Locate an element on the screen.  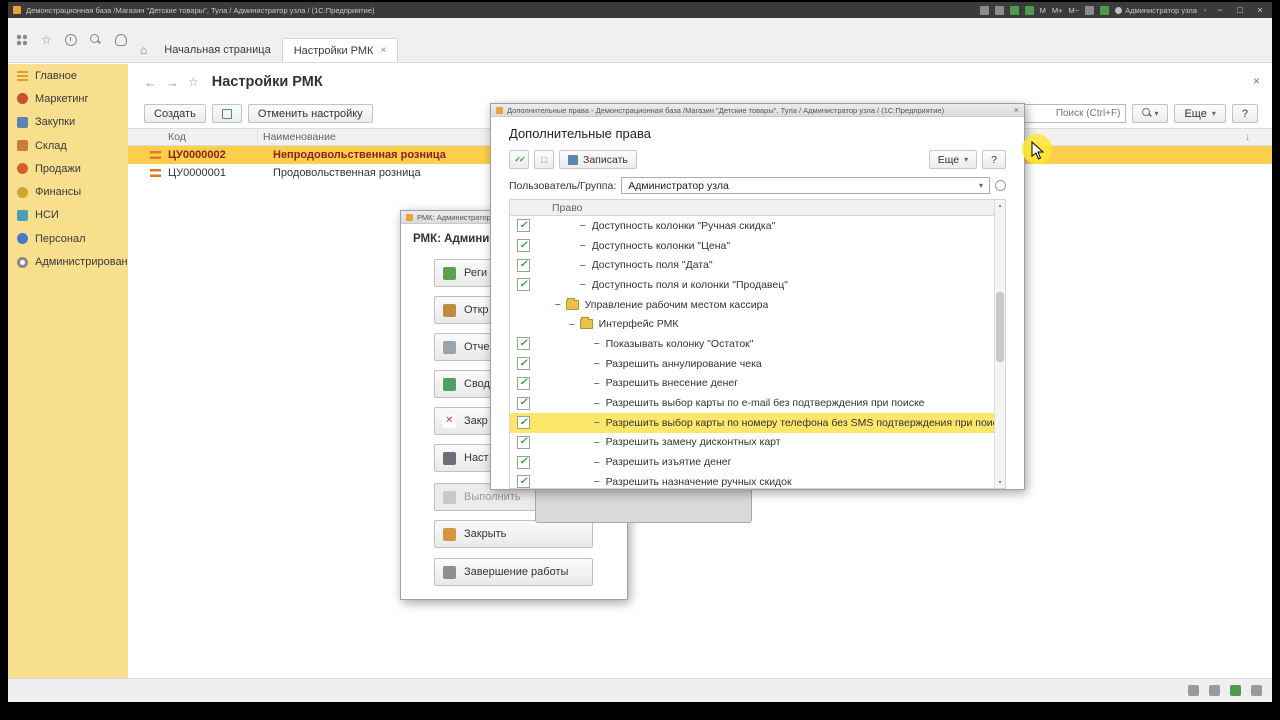
right-row: ✓ – Разрешить внесение денег is located at coordinates (757, 384).